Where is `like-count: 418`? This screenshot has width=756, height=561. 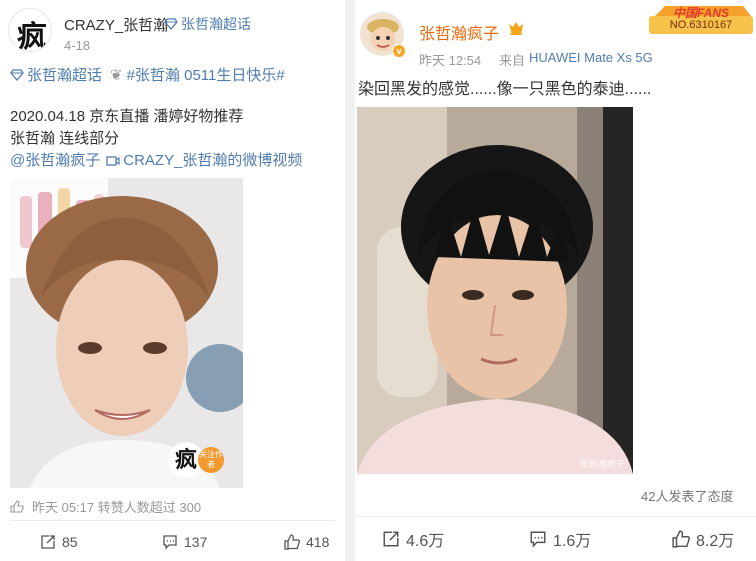 like-count: 418 is located at coordinates (318, 542).